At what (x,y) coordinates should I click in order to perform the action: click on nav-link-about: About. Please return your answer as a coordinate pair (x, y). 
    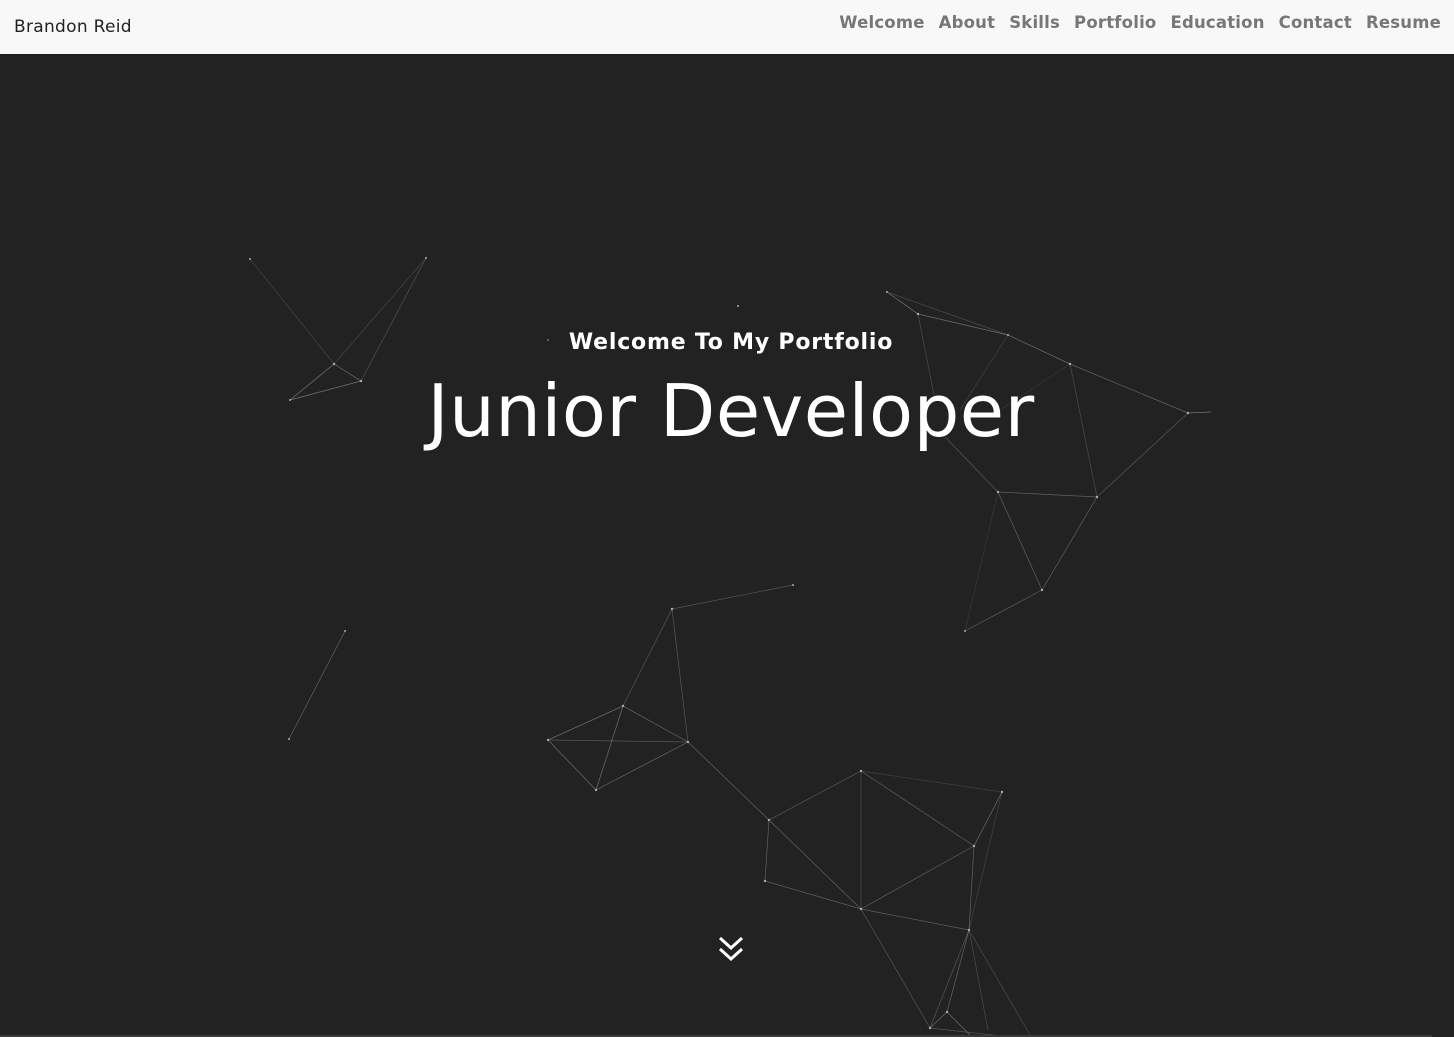
    Looking at the image, I should click on (967, 22).